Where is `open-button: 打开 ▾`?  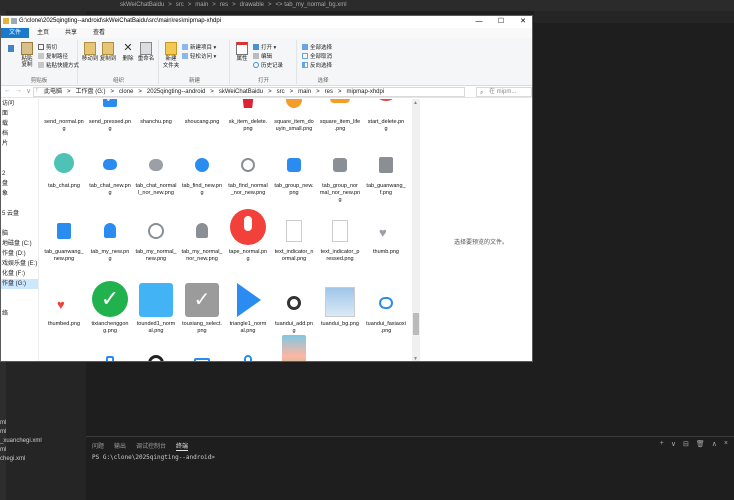
open-button: 打开 ▾ is located at coordinates (264, 47).